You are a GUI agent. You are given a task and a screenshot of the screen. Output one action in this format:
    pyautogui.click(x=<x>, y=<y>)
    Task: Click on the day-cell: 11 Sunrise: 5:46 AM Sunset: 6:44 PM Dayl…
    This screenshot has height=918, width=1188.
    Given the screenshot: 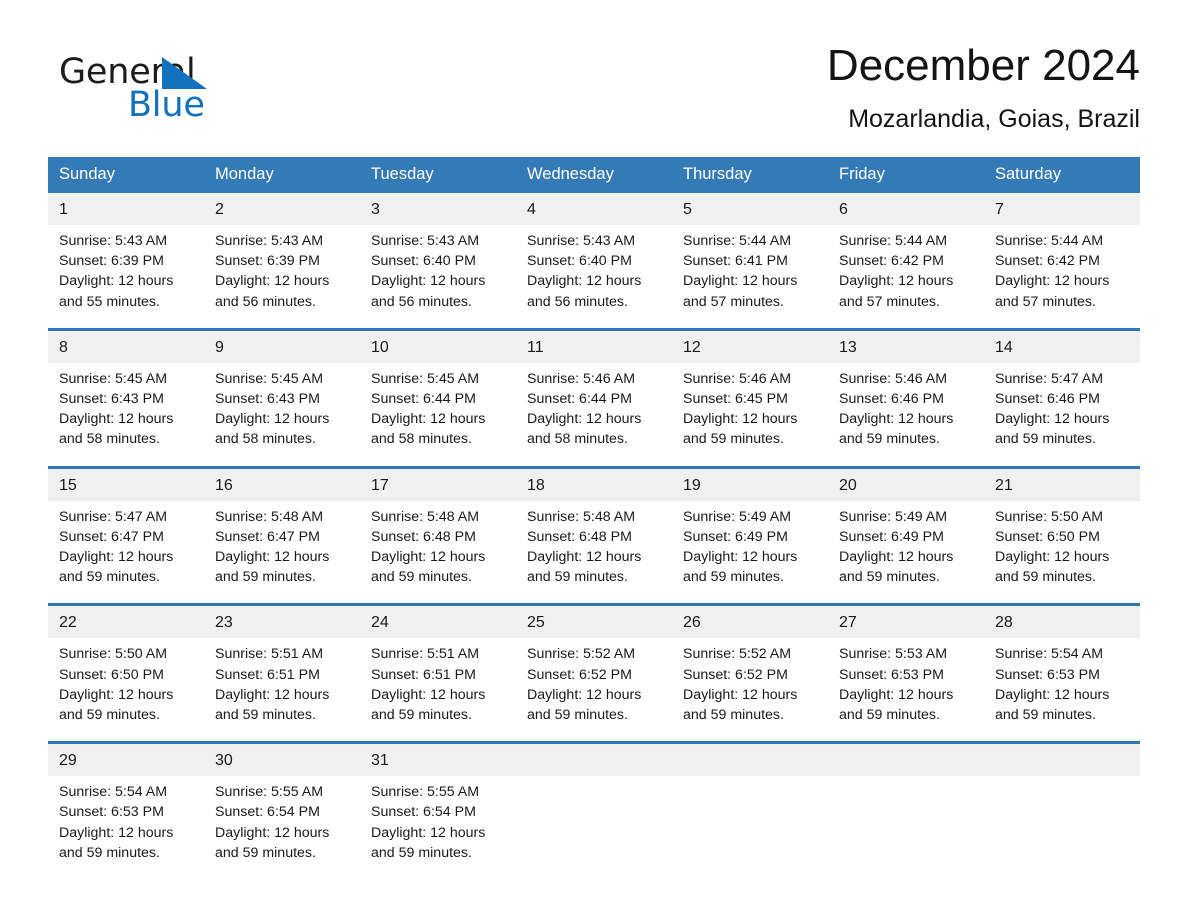 What is the action you would take?
    pyautogui.click(x=594, y=397)
    